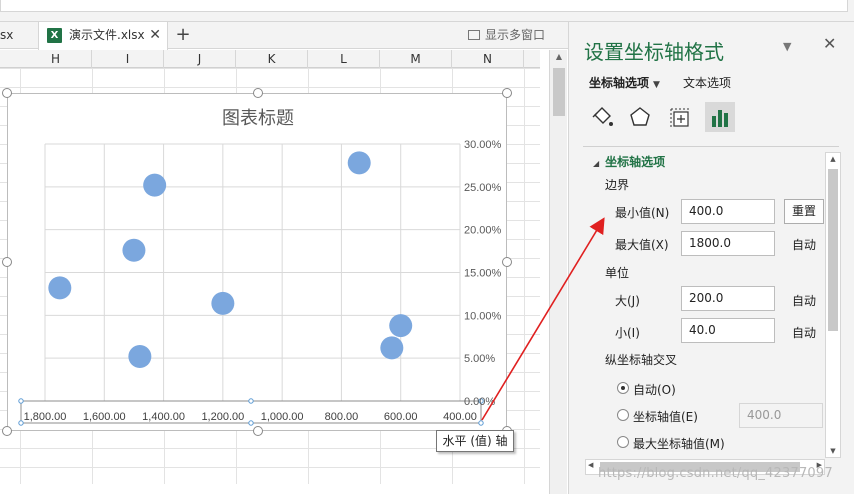  Describe the element at coordinates (640, 117) in the screenshot. I see `effects-icon` at that location.